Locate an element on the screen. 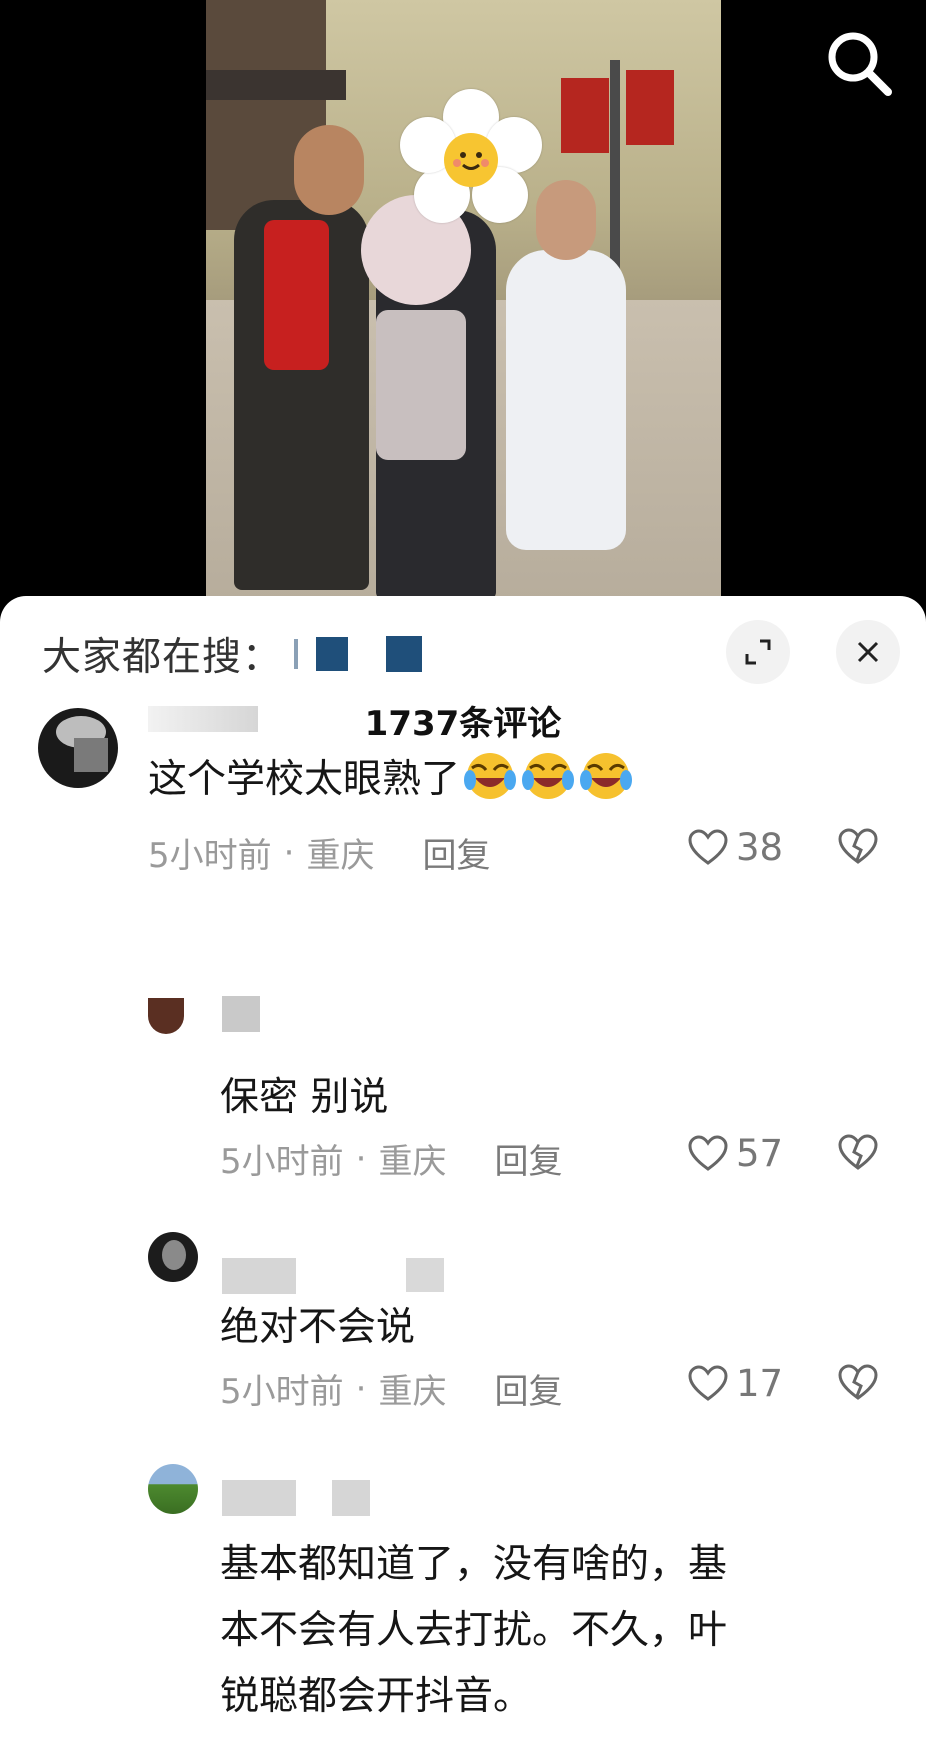  comment-text: 保密 别说 is located at coordinates (304, 1097).